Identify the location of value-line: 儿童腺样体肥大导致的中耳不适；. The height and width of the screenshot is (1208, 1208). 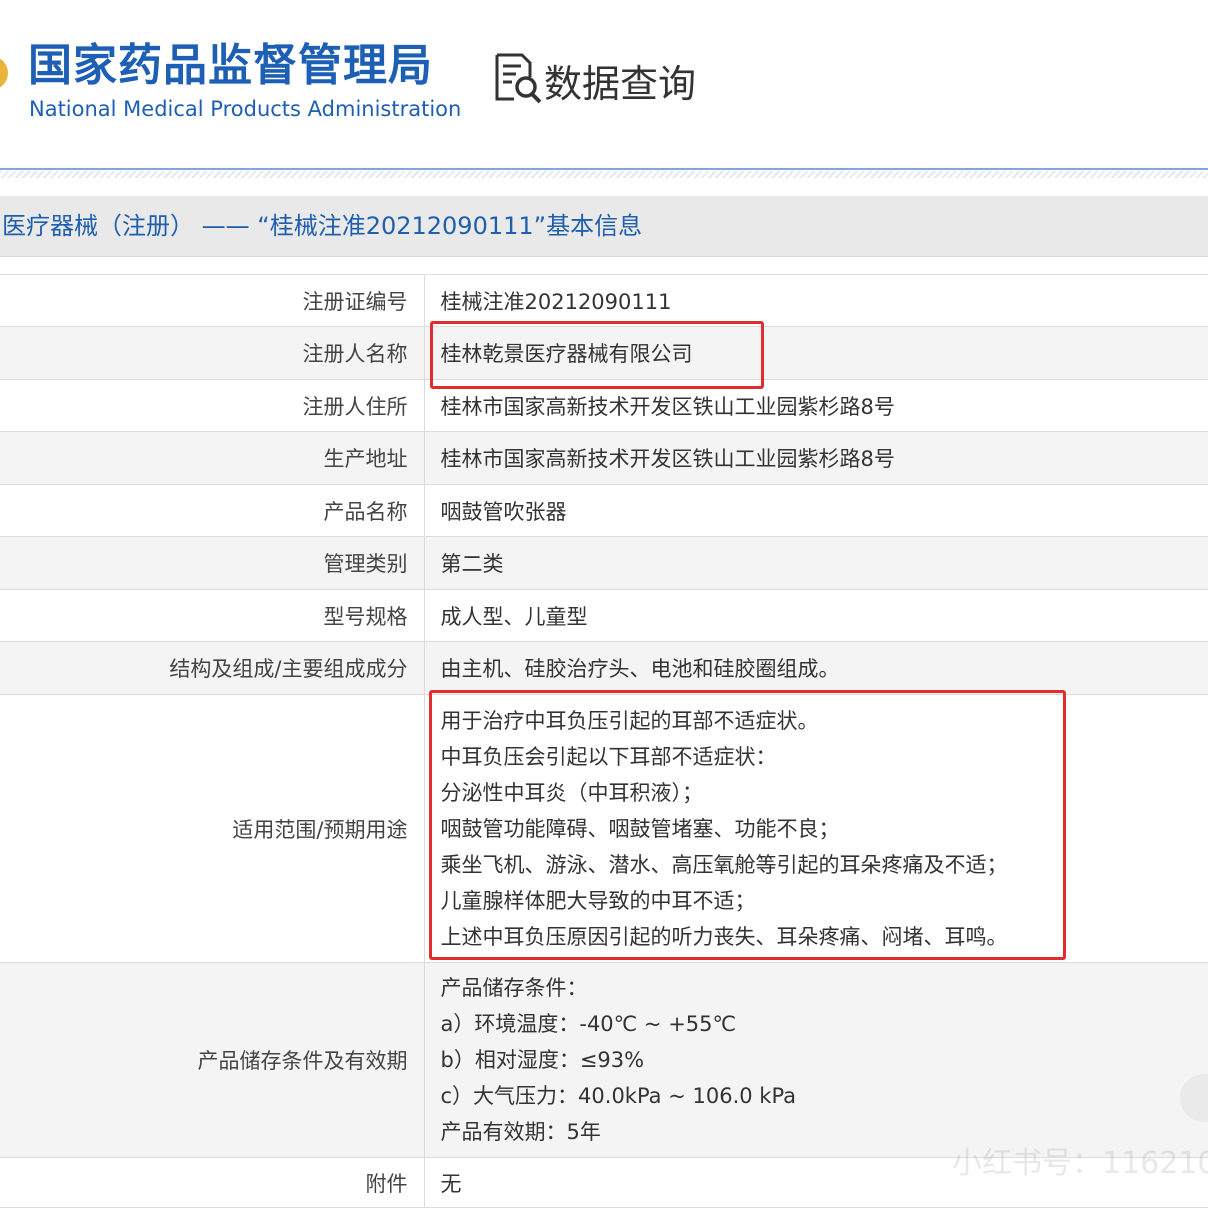
(598, 900).